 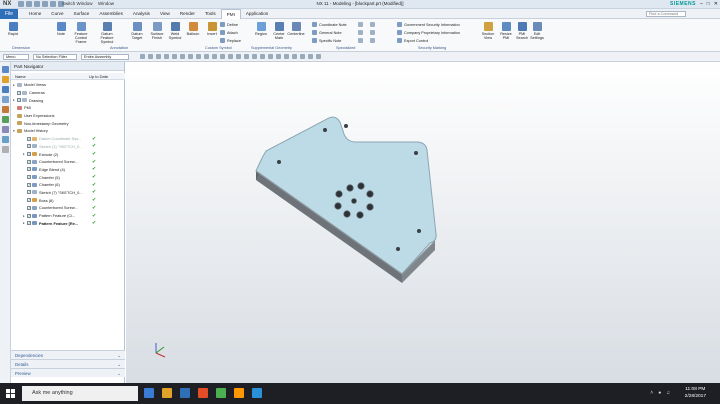 What do you see at coordinates (68, 85) in the screenshot?
I see `tree-node: ▸ Model Views` at bounding box center [68, 85].